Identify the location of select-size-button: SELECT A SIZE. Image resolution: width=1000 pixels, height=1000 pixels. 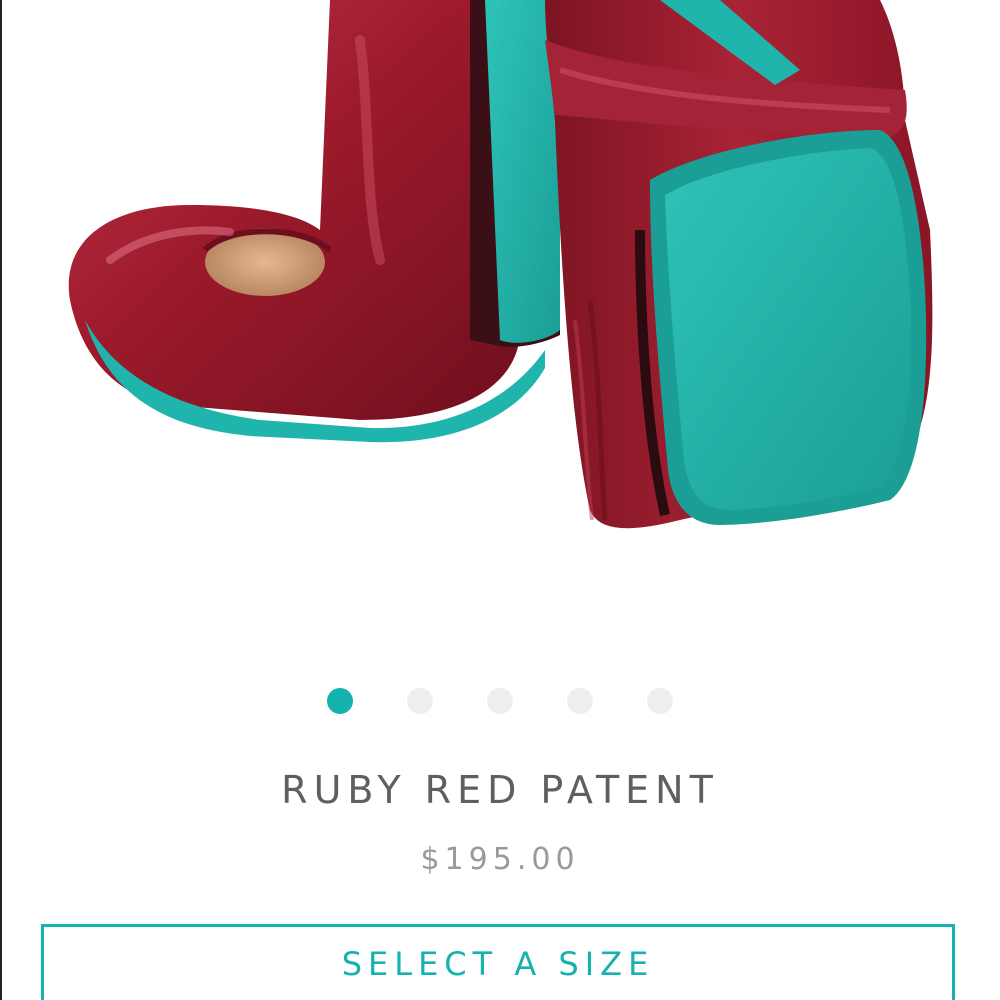
(498, 962).